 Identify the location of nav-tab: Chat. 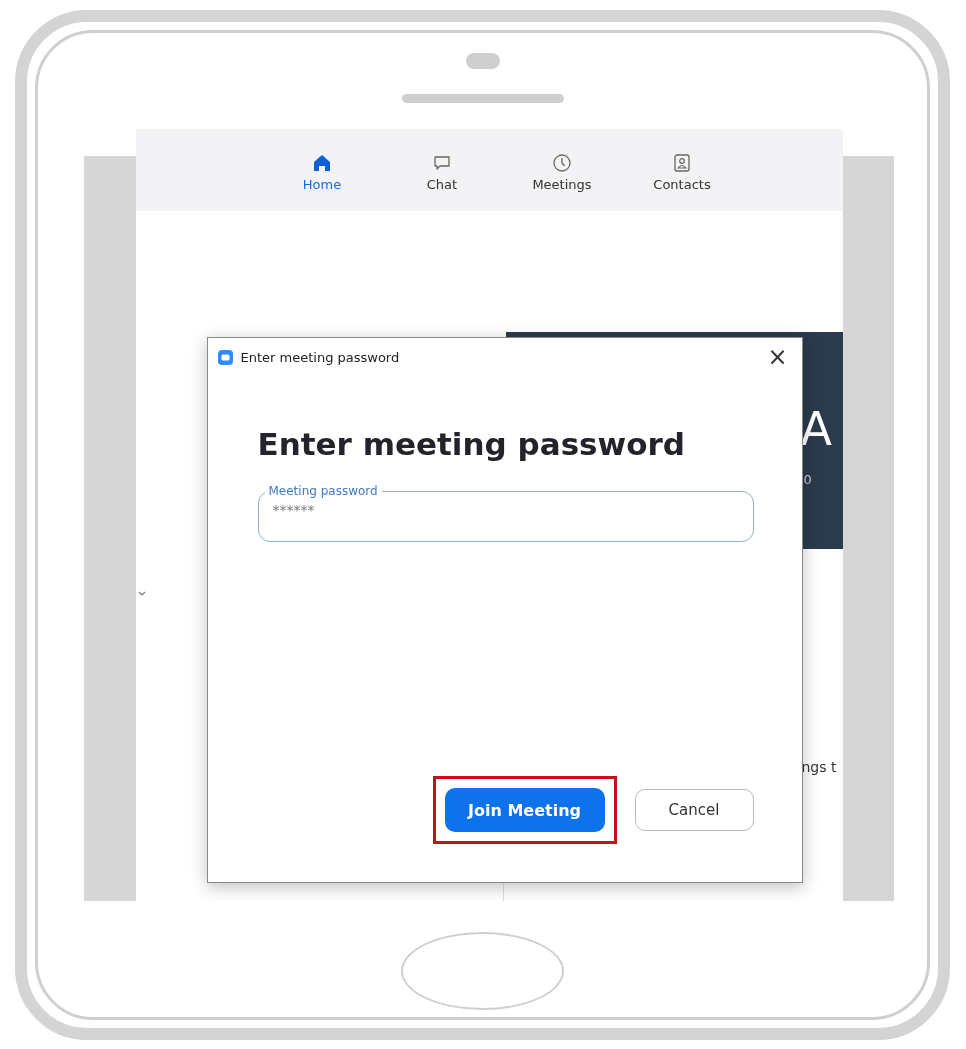
(442, 170).